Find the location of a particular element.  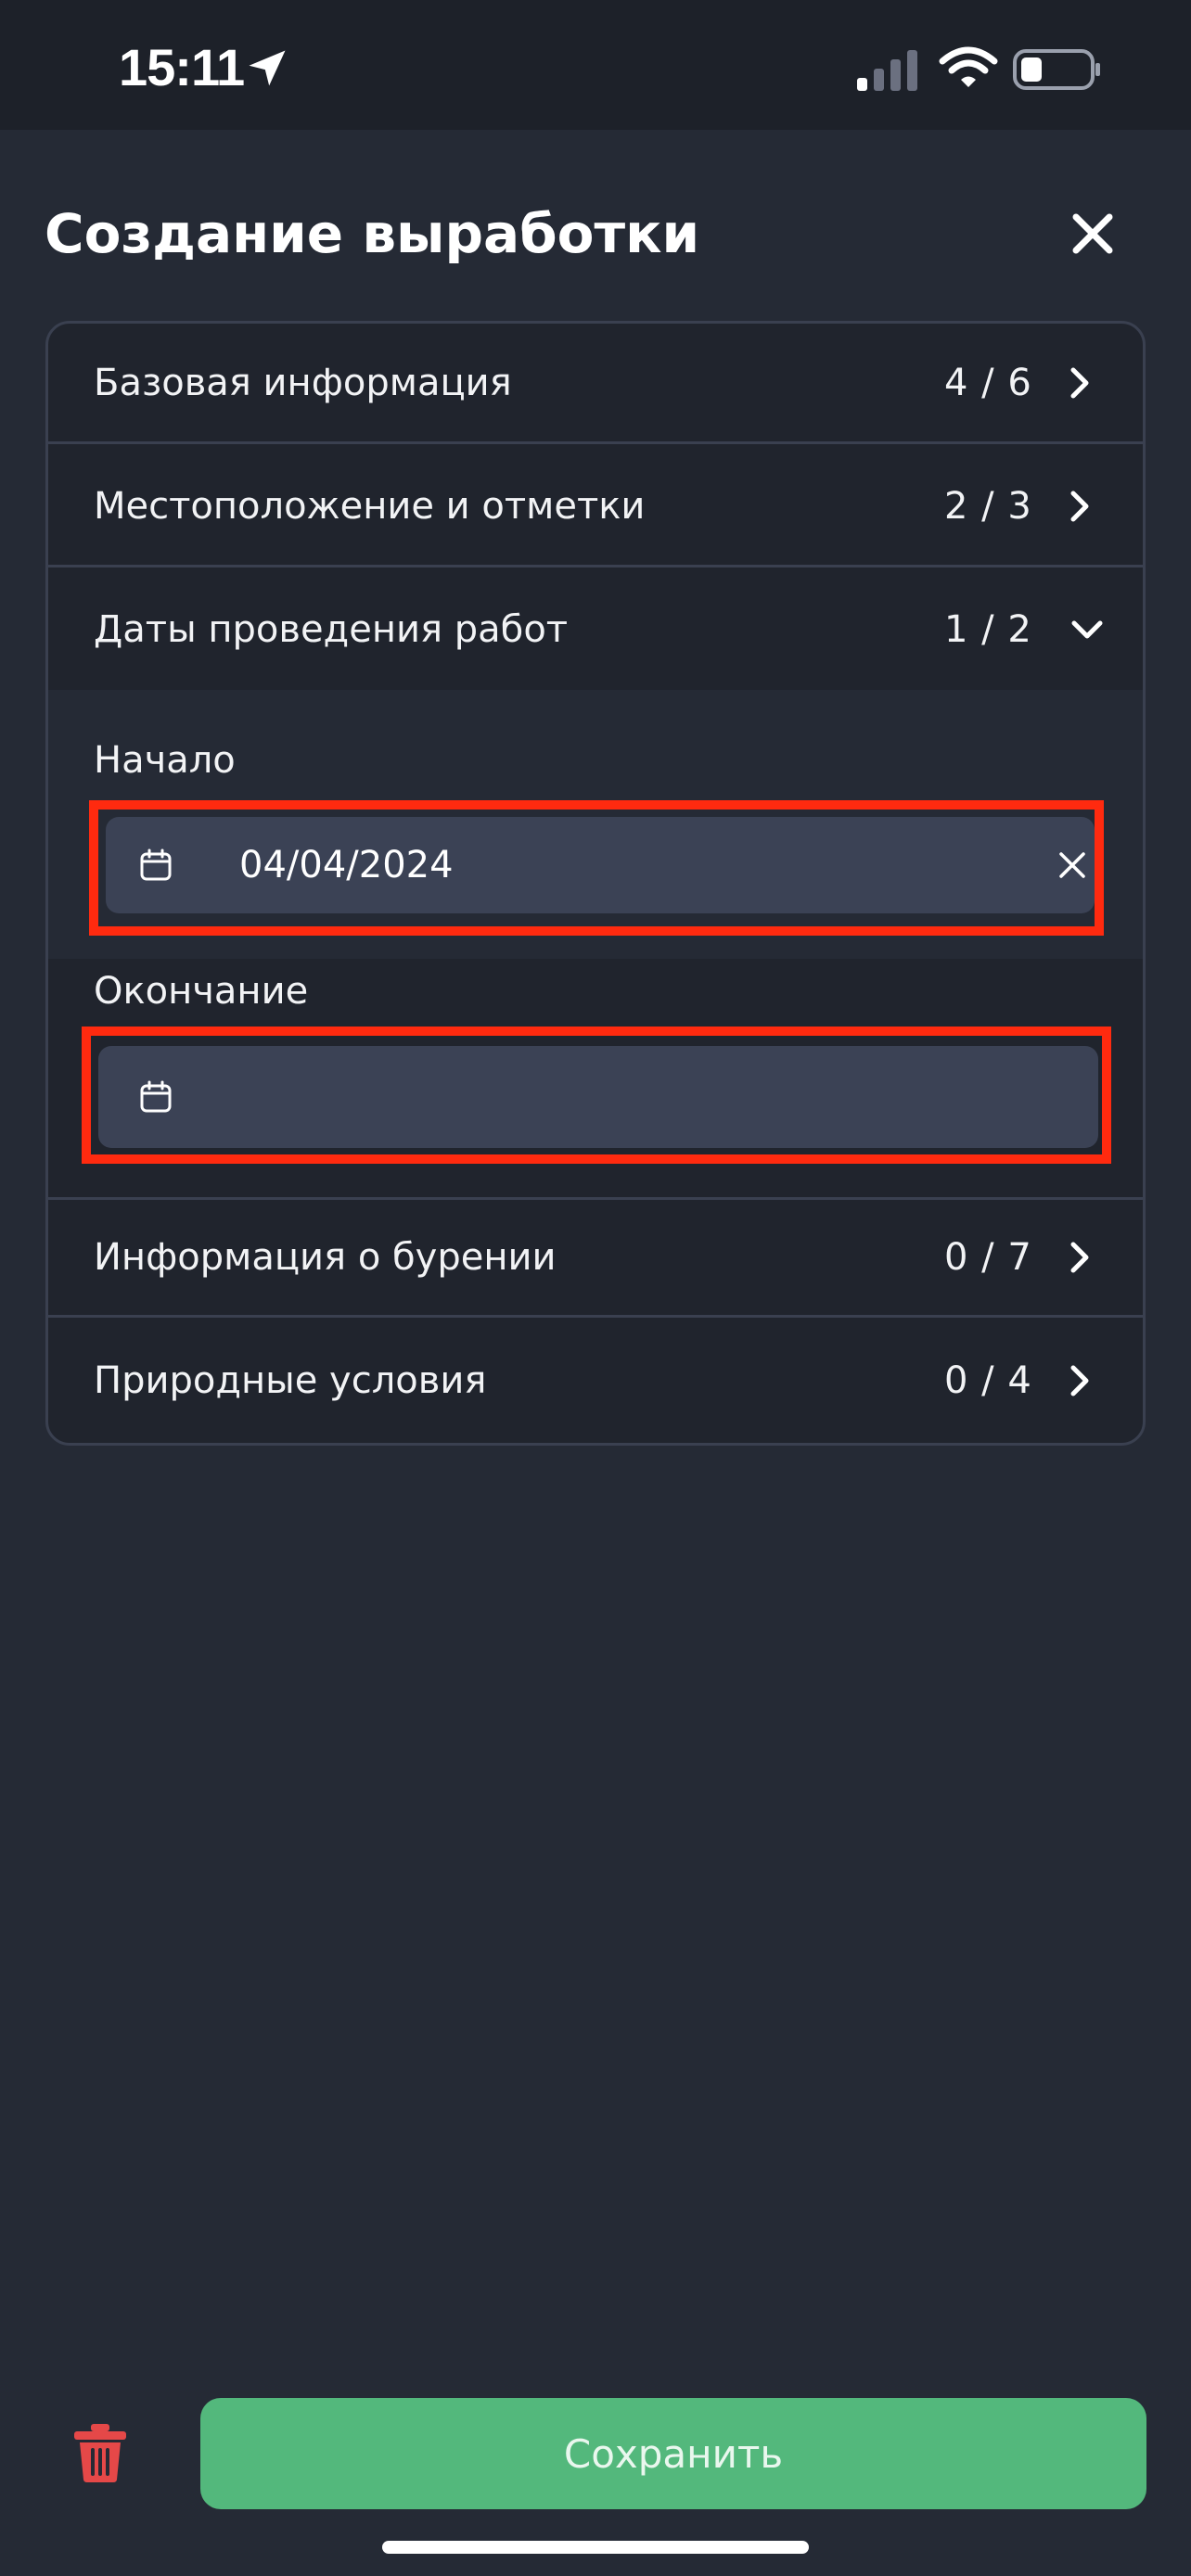

home-indicator is located at coordinates (595, 2547).